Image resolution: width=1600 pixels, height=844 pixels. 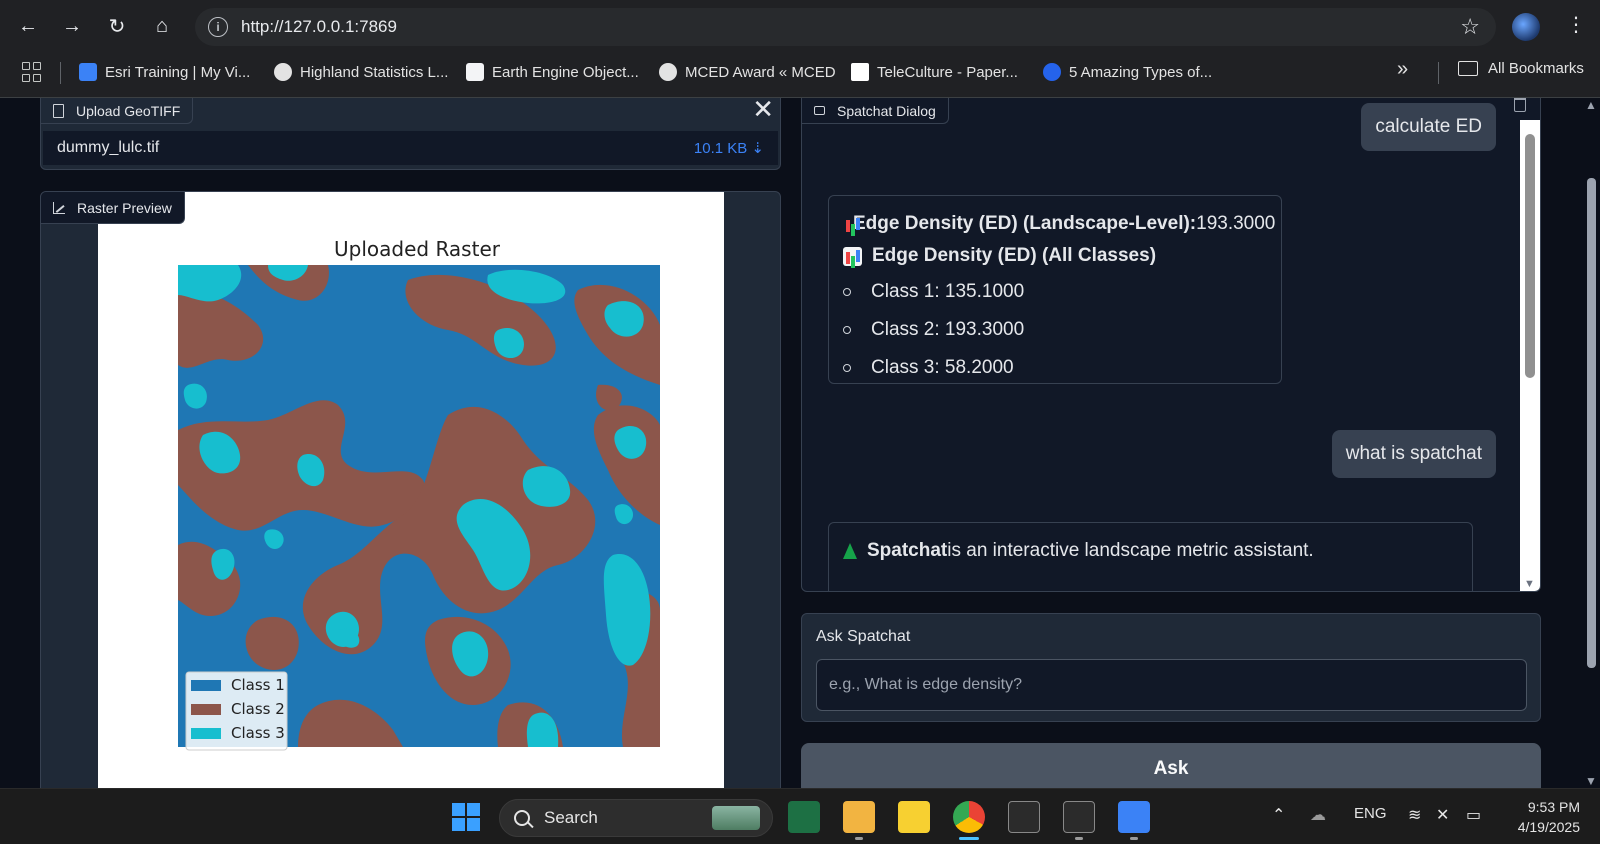 What do you see at coordinates (417, 249) in the screenshot?
I see `plot-title: Uploaded Raster` at bounding box center [417, 249].